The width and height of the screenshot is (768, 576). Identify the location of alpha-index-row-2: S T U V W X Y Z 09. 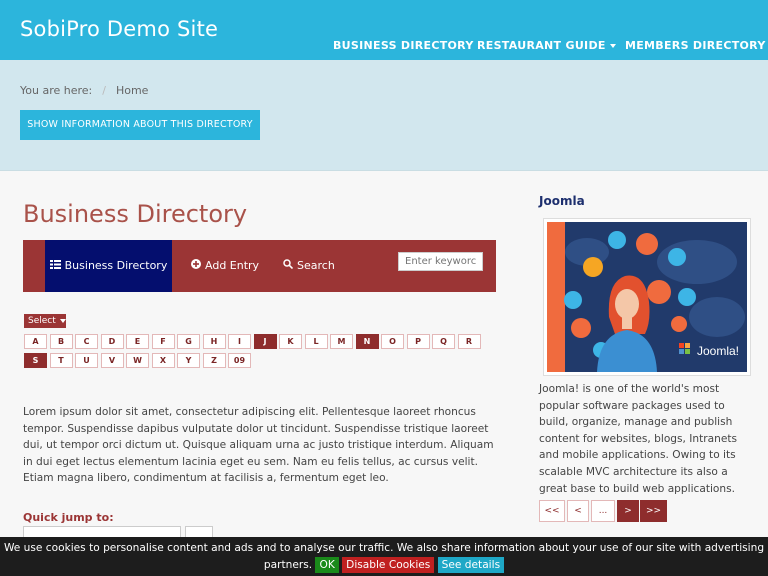
(254, 361).